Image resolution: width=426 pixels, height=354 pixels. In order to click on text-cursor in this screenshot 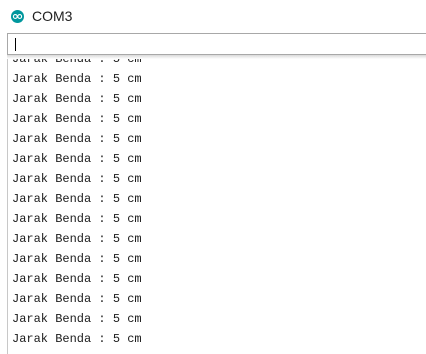, I will do `click(15, 44)`.